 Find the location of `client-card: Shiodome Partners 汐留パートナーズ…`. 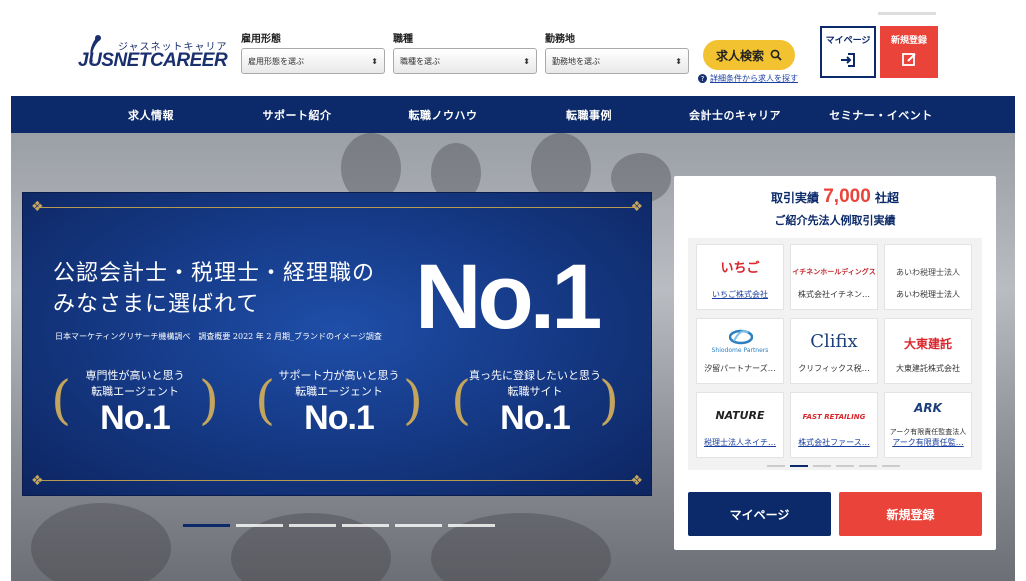

client-card: Shiodome Partners 汐留パートナーズ… is located at coordinates (740, 351).